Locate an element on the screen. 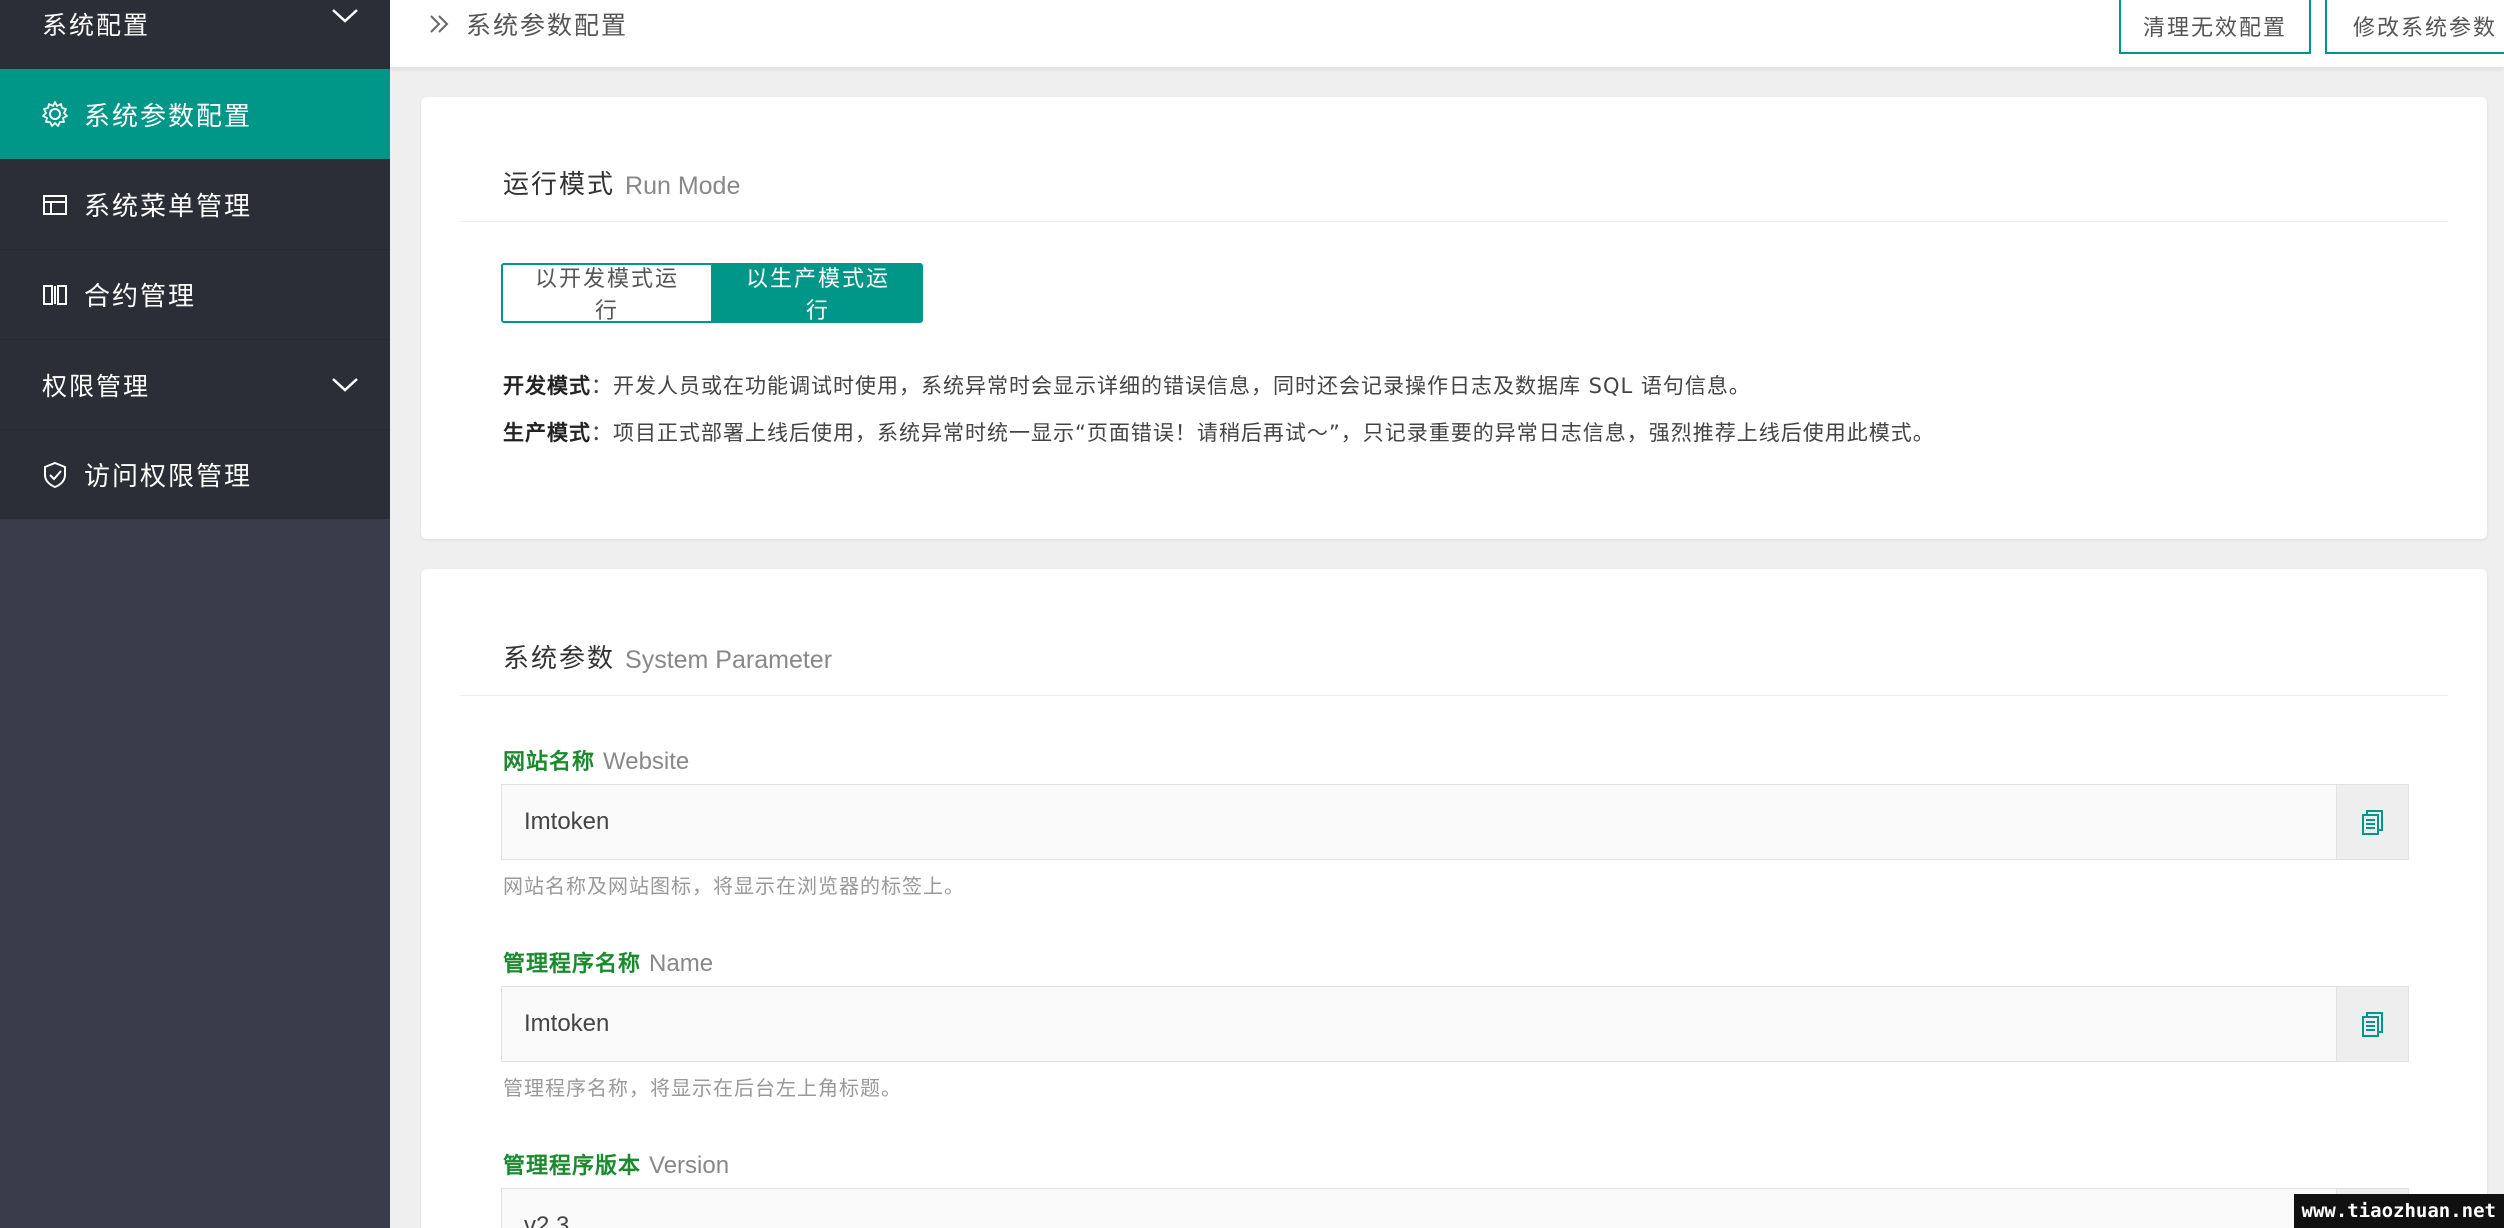 The image size is (2504, 1228). label-en: Name is located at coordinates (681, 963).